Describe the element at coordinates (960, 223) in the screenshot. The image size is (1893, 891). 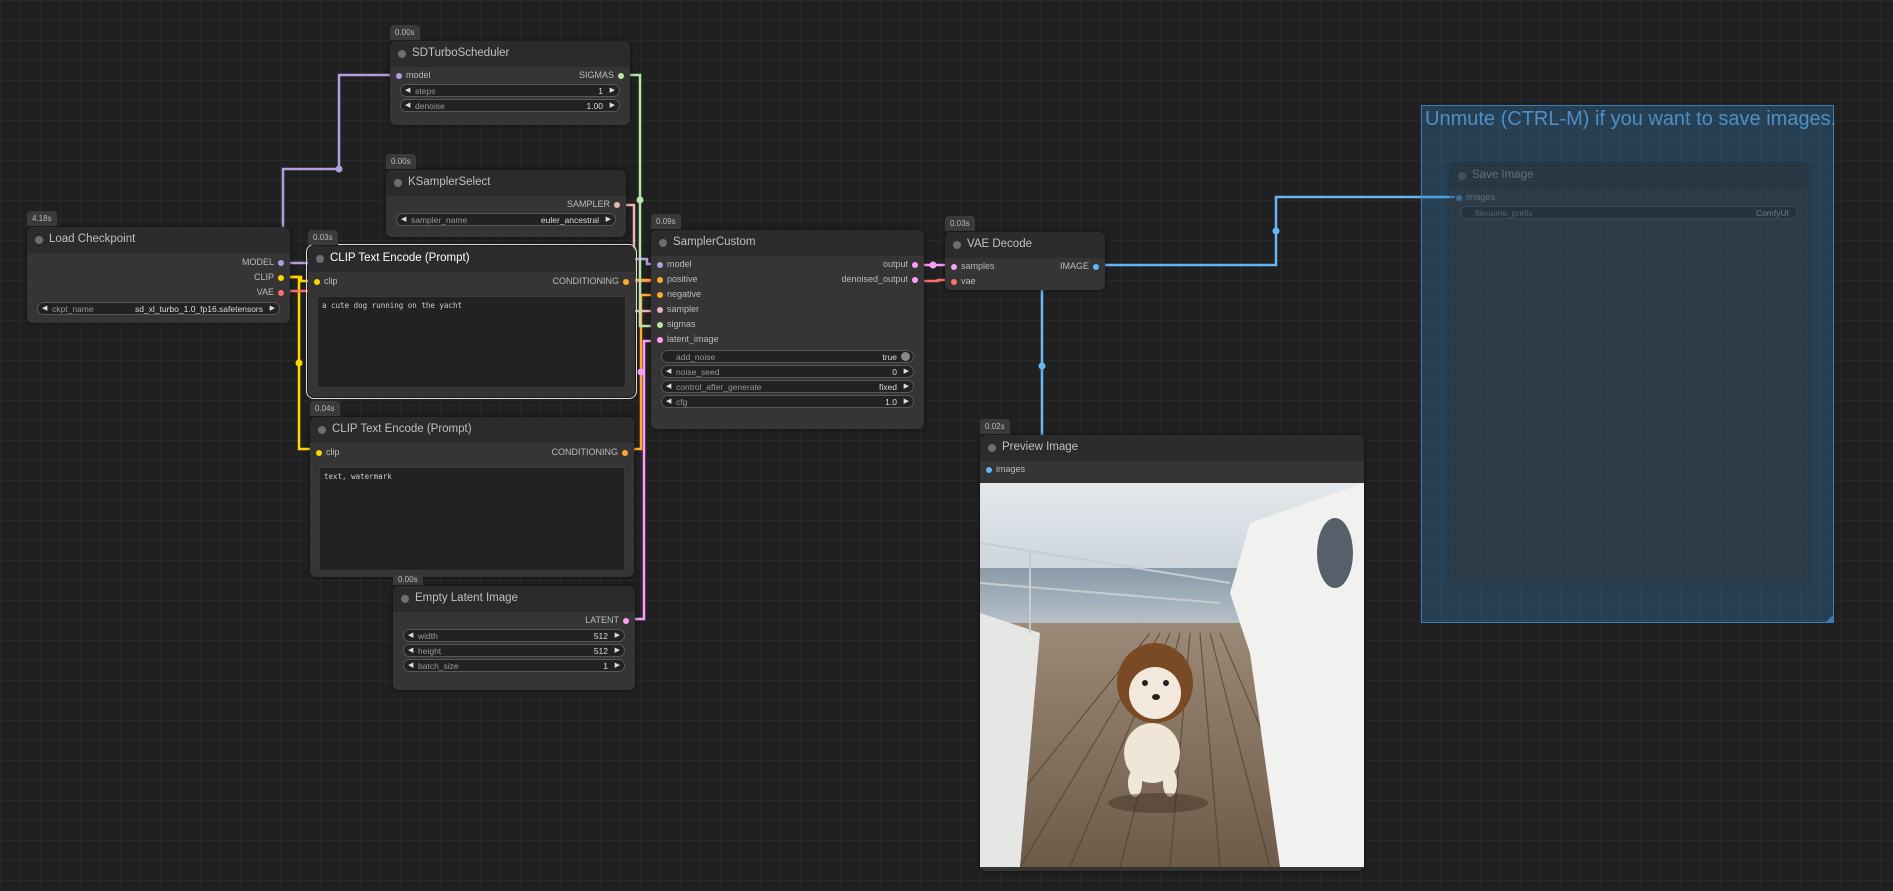
I see `exec-time-badge: 0.03s` at that location.